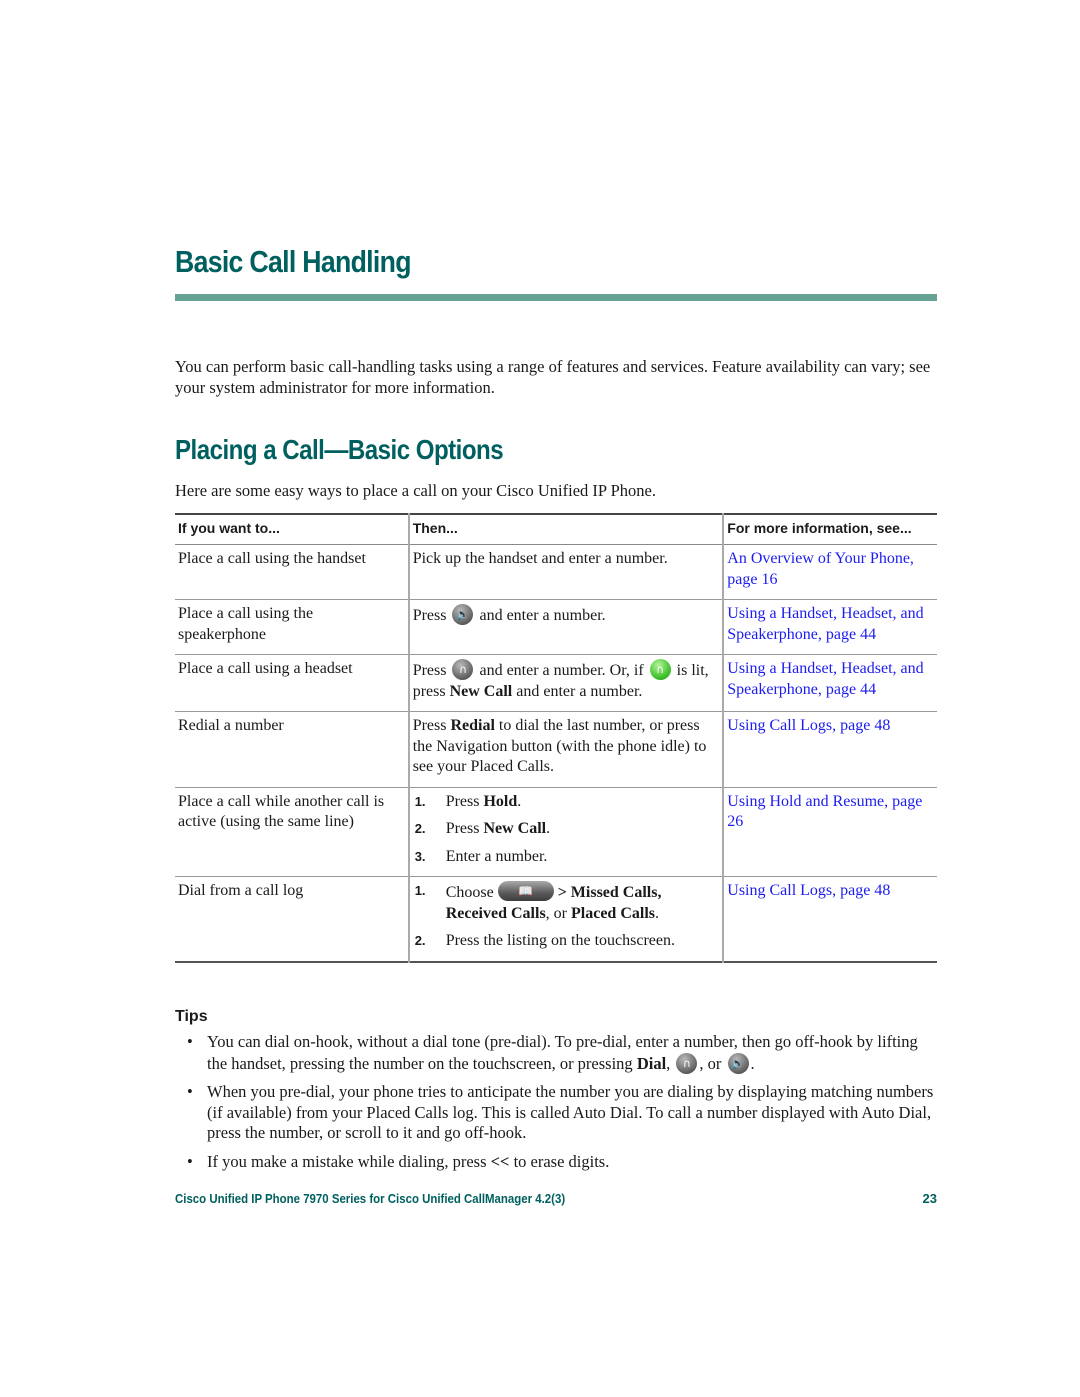 This screenshot has height=1397, width=1080. Describe the element at coordinates (496, 856) in the screenshot. I see `text: Enter a number.` at that location.